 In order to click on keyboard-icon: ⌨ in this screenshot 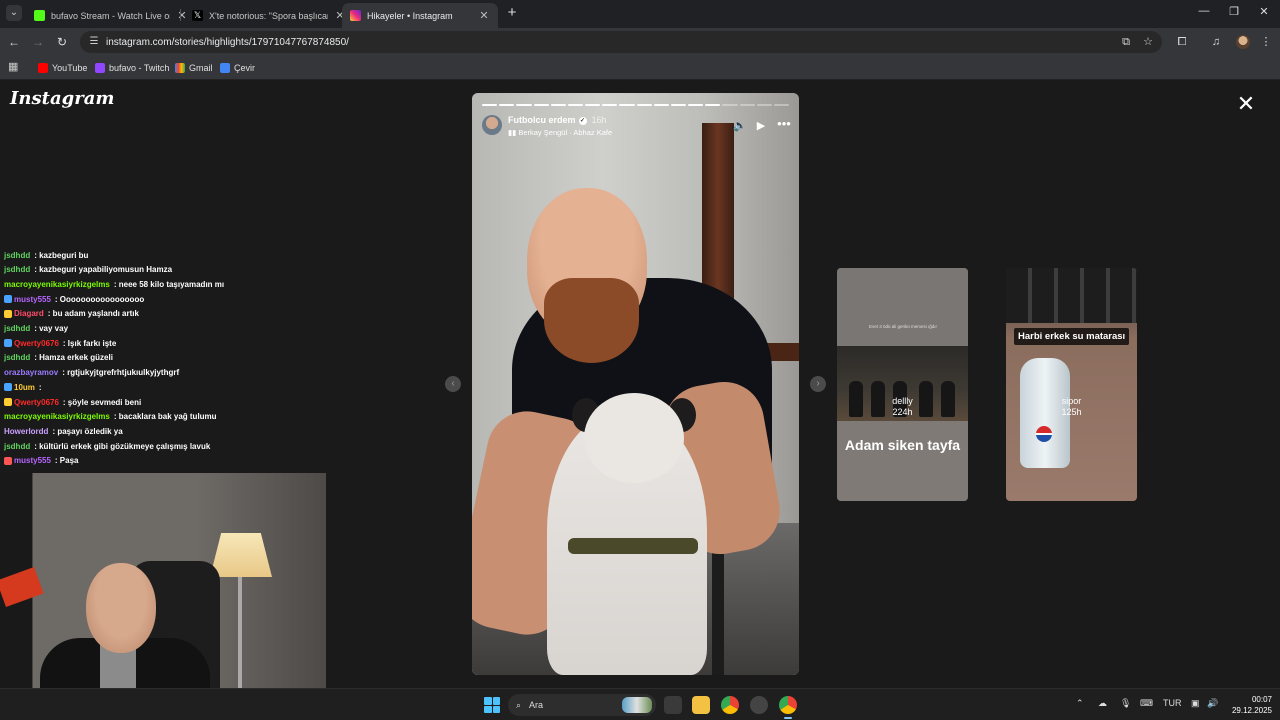, I will do `click(1146, 703)`.